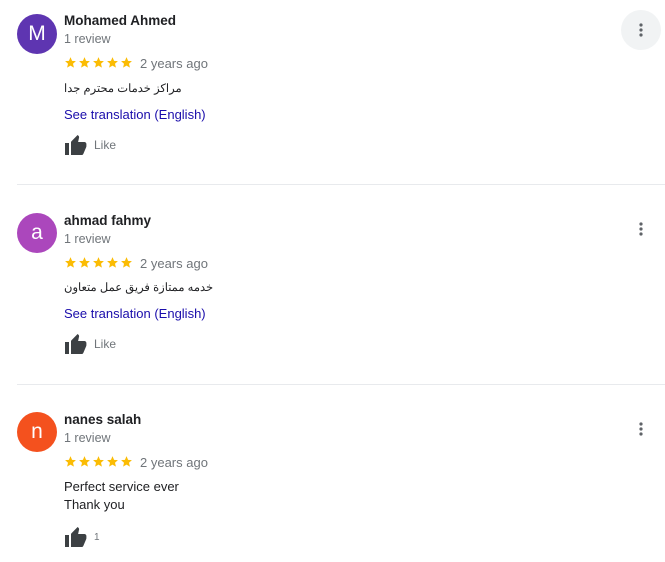 The width and height of the screenshot is (665, 562). What do you see at coordinates (102, 419) in the screenshot?
I see `reviewer-name: nanes salah` at bounding box center [102, 419].